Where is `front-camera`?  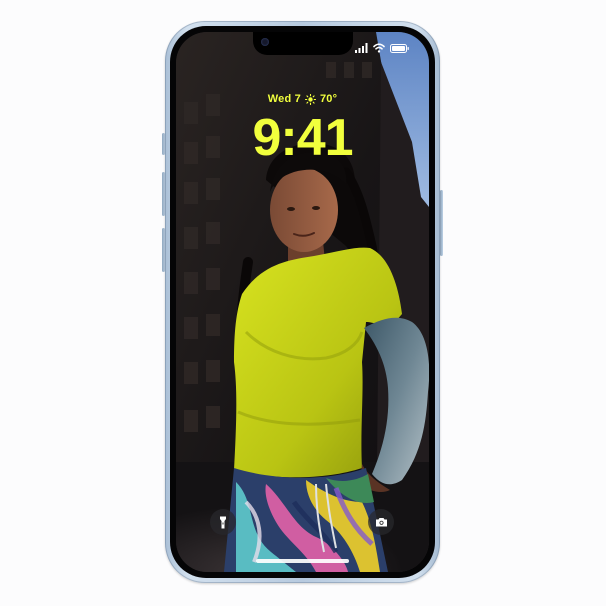
front-camera is located at coordinates (265, 42).